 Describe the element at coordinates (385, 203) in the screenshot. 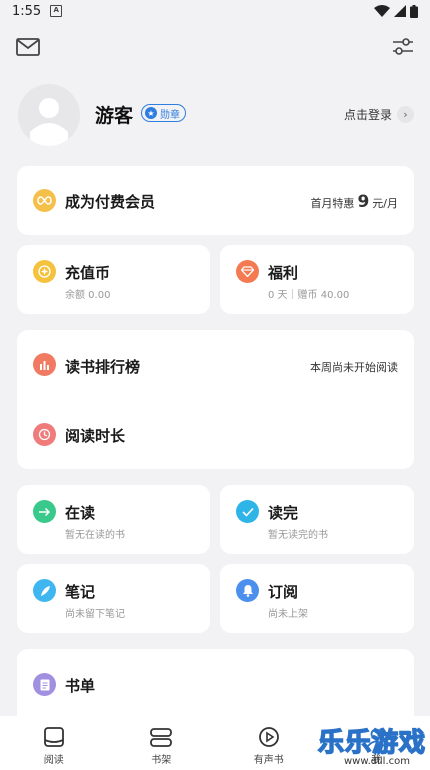

I see `vip-price-suffix: 元/月` at that location.